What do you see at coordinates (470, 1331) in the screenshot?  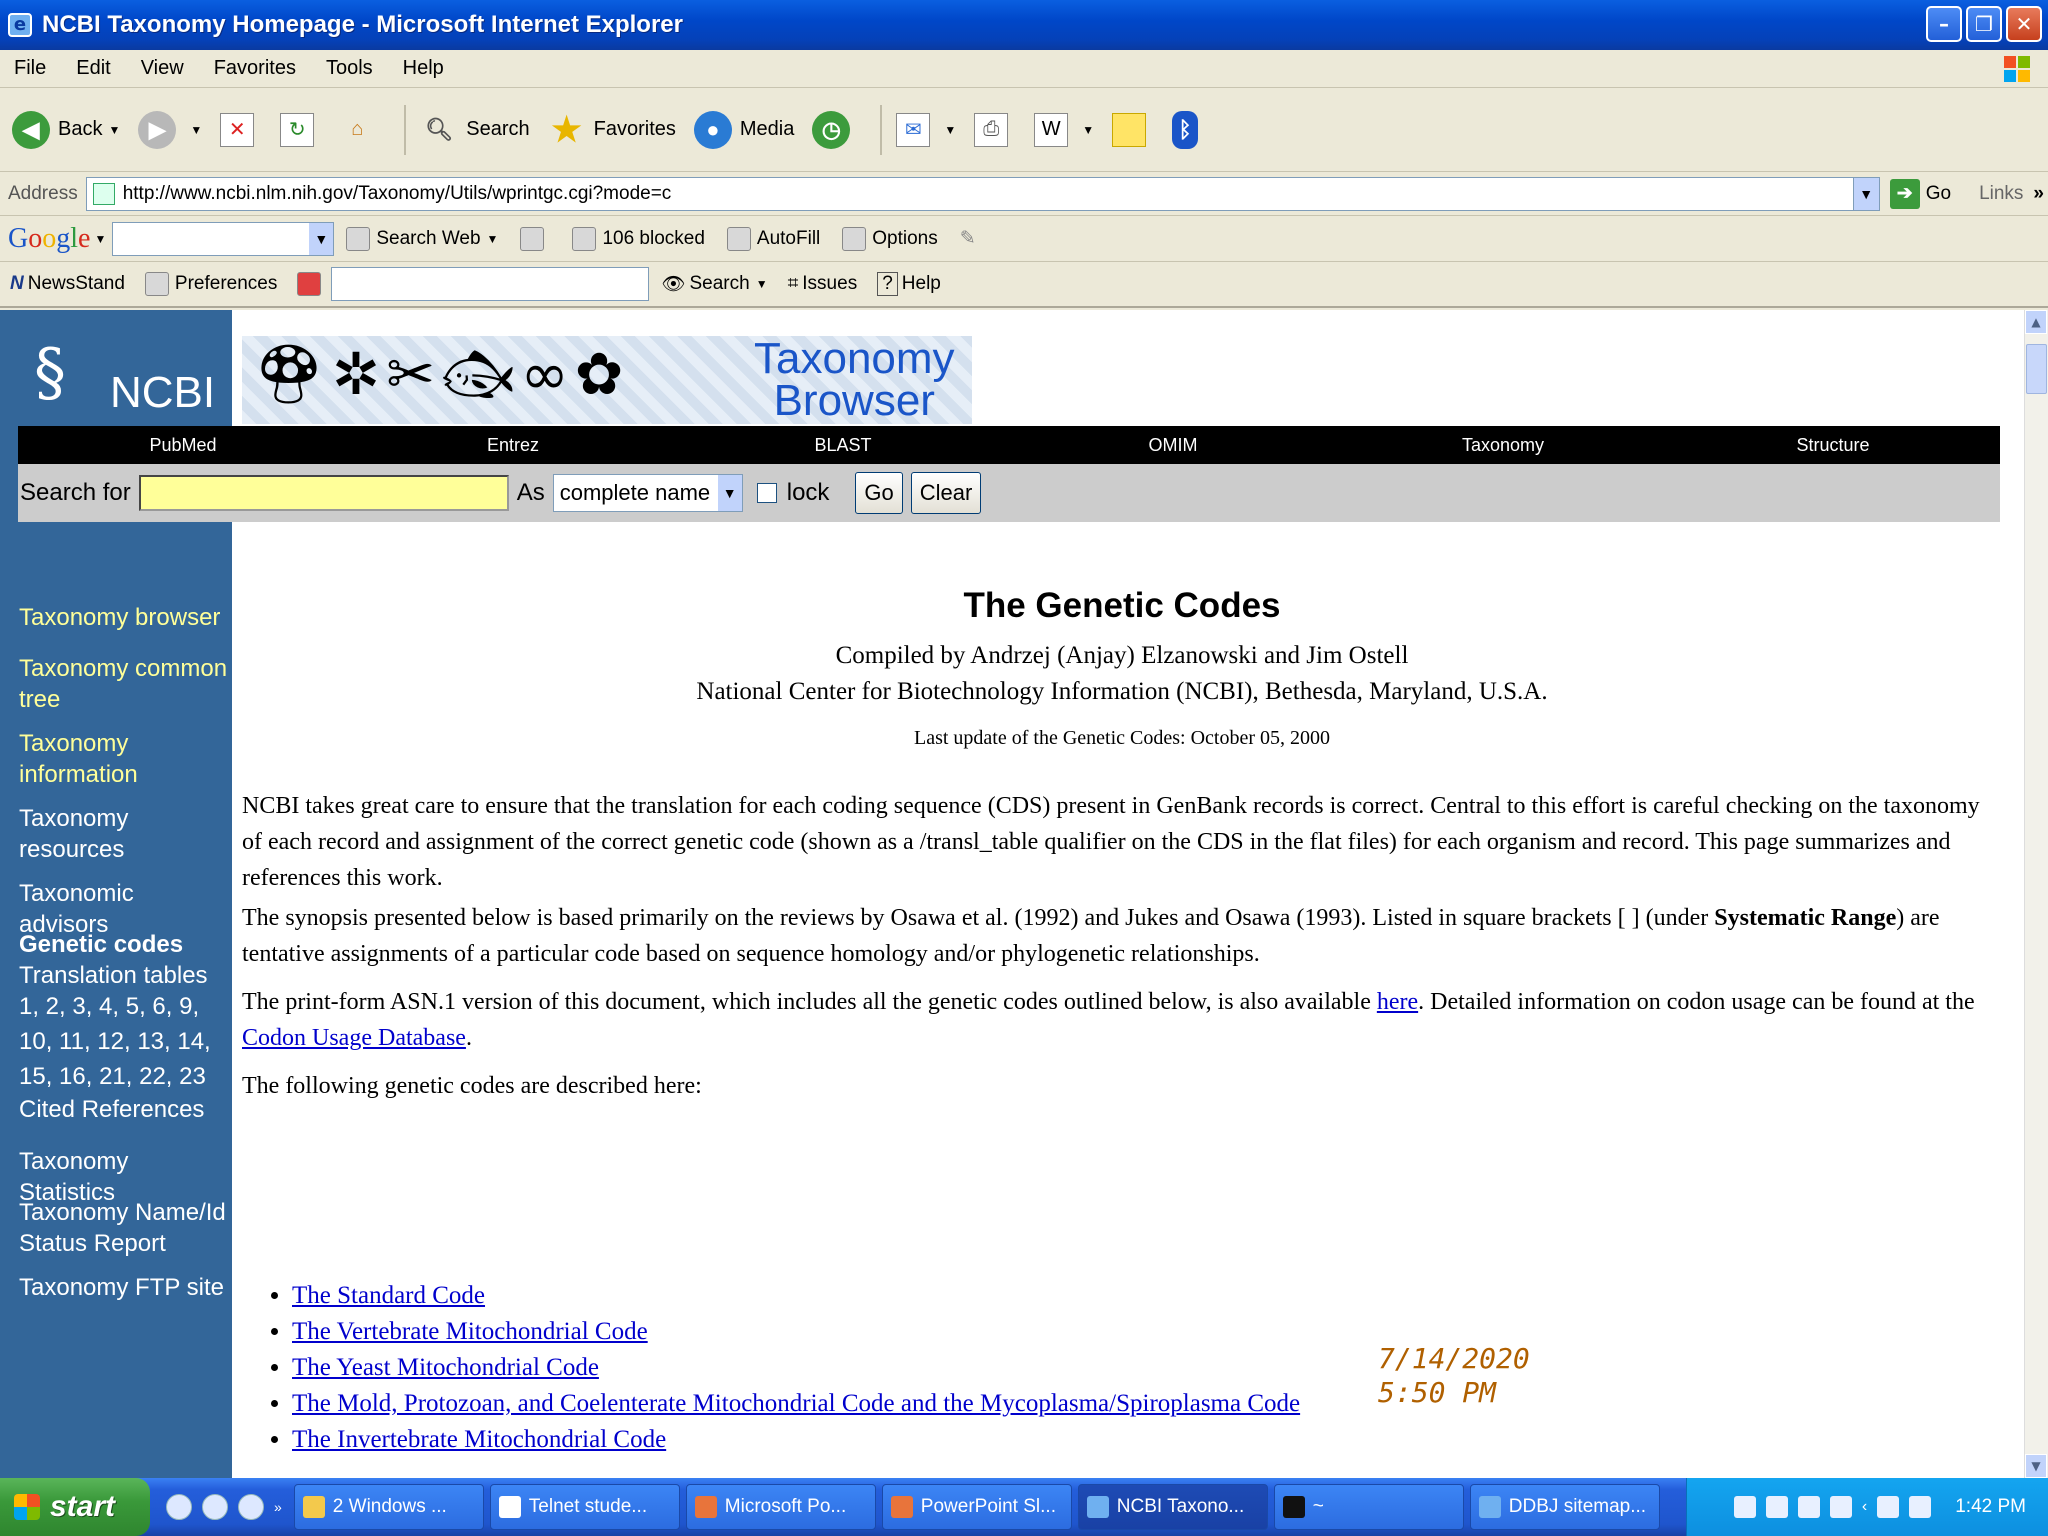 I see `code-link-vertebrate-mito: The Vertebrate Mitochondrial Code` at bounding box center [470, 1331].